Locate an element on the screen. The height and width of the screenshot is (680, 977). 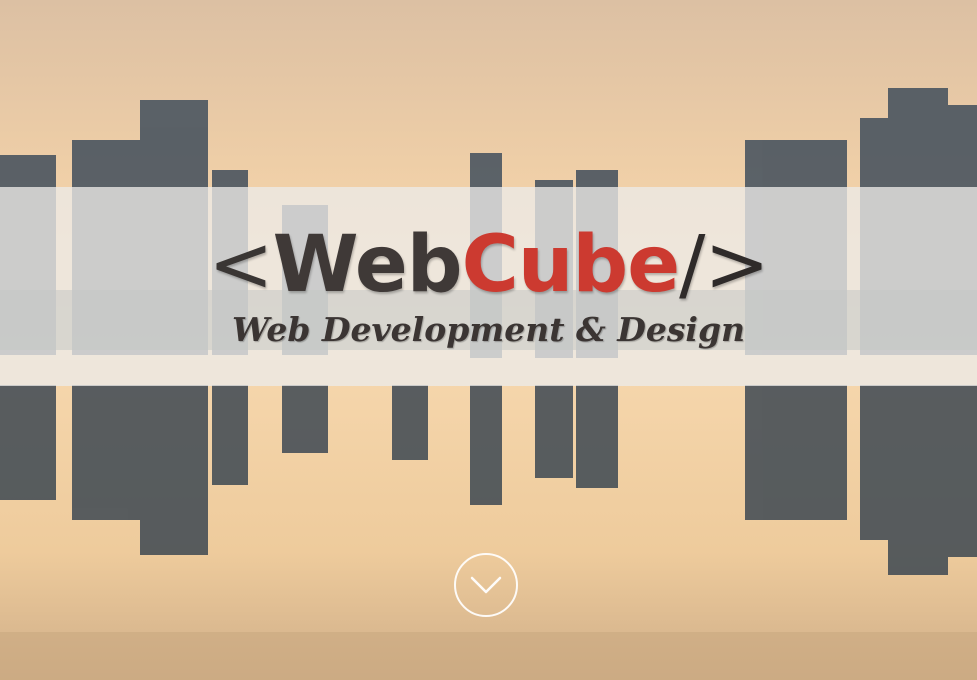
logo-close-tag: /> is located at coordinates (724, 265).